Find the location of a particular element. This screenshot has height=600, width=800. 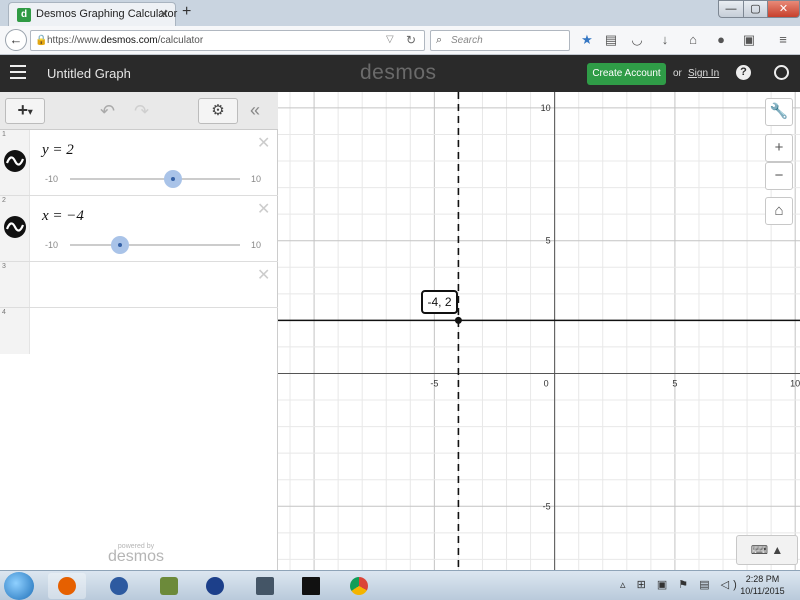

zoom-in-button: + is located at coordinates (779, 148).